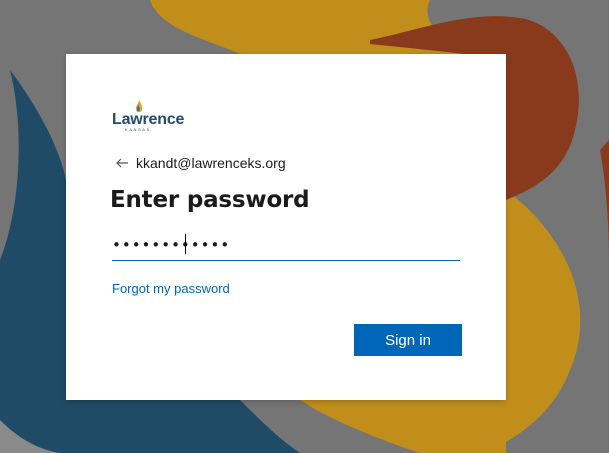 This screenshot has height=453, width=609. What do you see at coordinates (408, 340) in the screenshot?
I see `sign-in-button: Sign in` at bounding box center [408, 340].